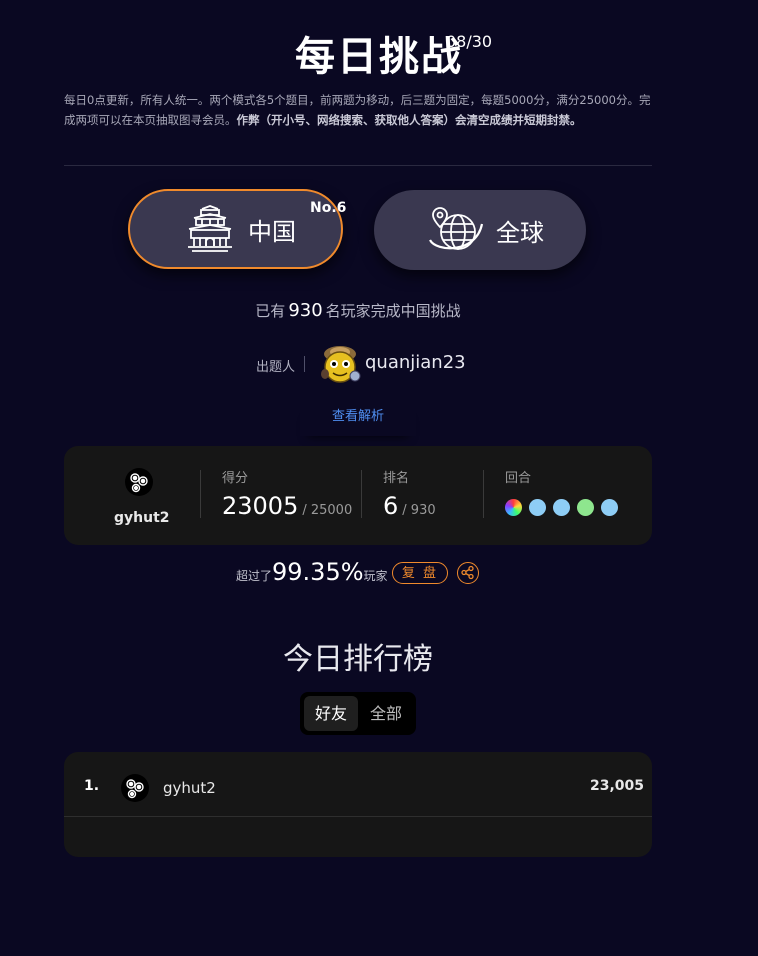 This screenshot has width=758, height=956. What do you see at coordinates (358, 816) in the screenshot?
I see `leaderboard-row-divider` at bounding box center [358, 816].